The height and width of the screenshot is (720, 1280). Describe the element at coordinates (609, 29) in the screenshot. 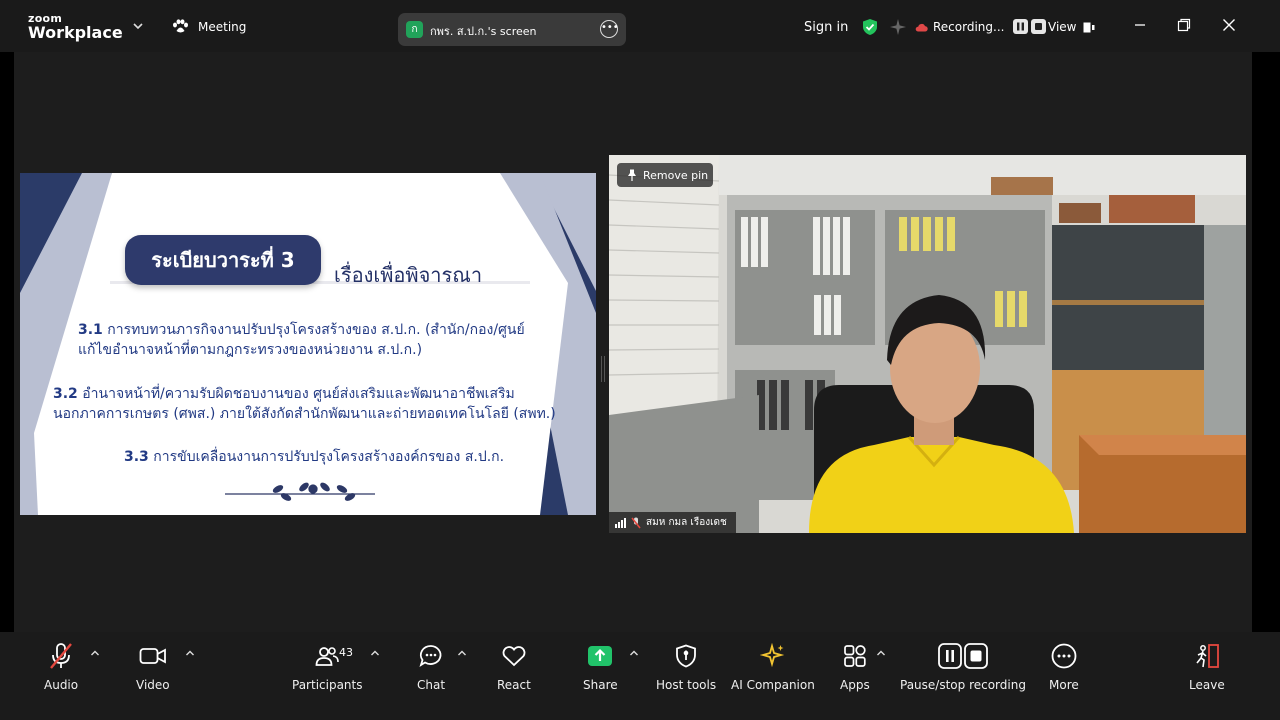

I see `more-options-icon: •••` at that location.